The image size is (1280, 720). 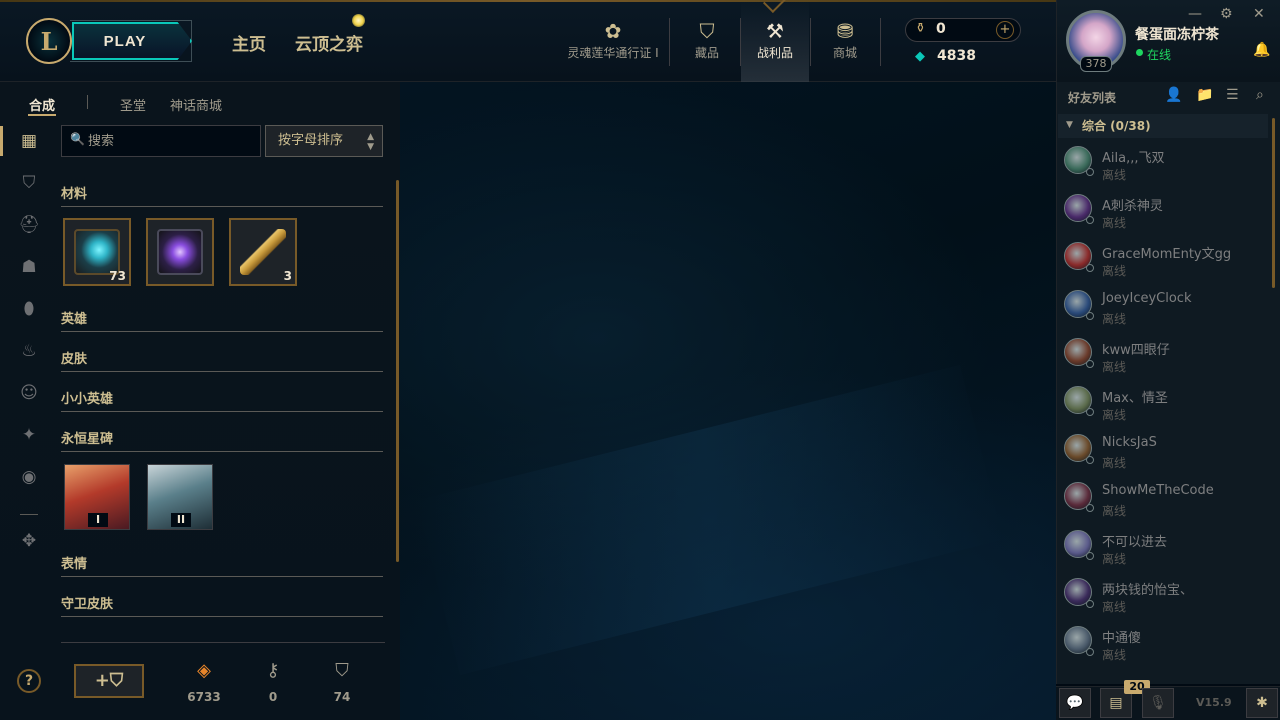 What do you see at coordinates (1163, 126) in the screenshot?
I see `friend-group-header: 综合 (0/38)` at bounding box center [1163, 126].